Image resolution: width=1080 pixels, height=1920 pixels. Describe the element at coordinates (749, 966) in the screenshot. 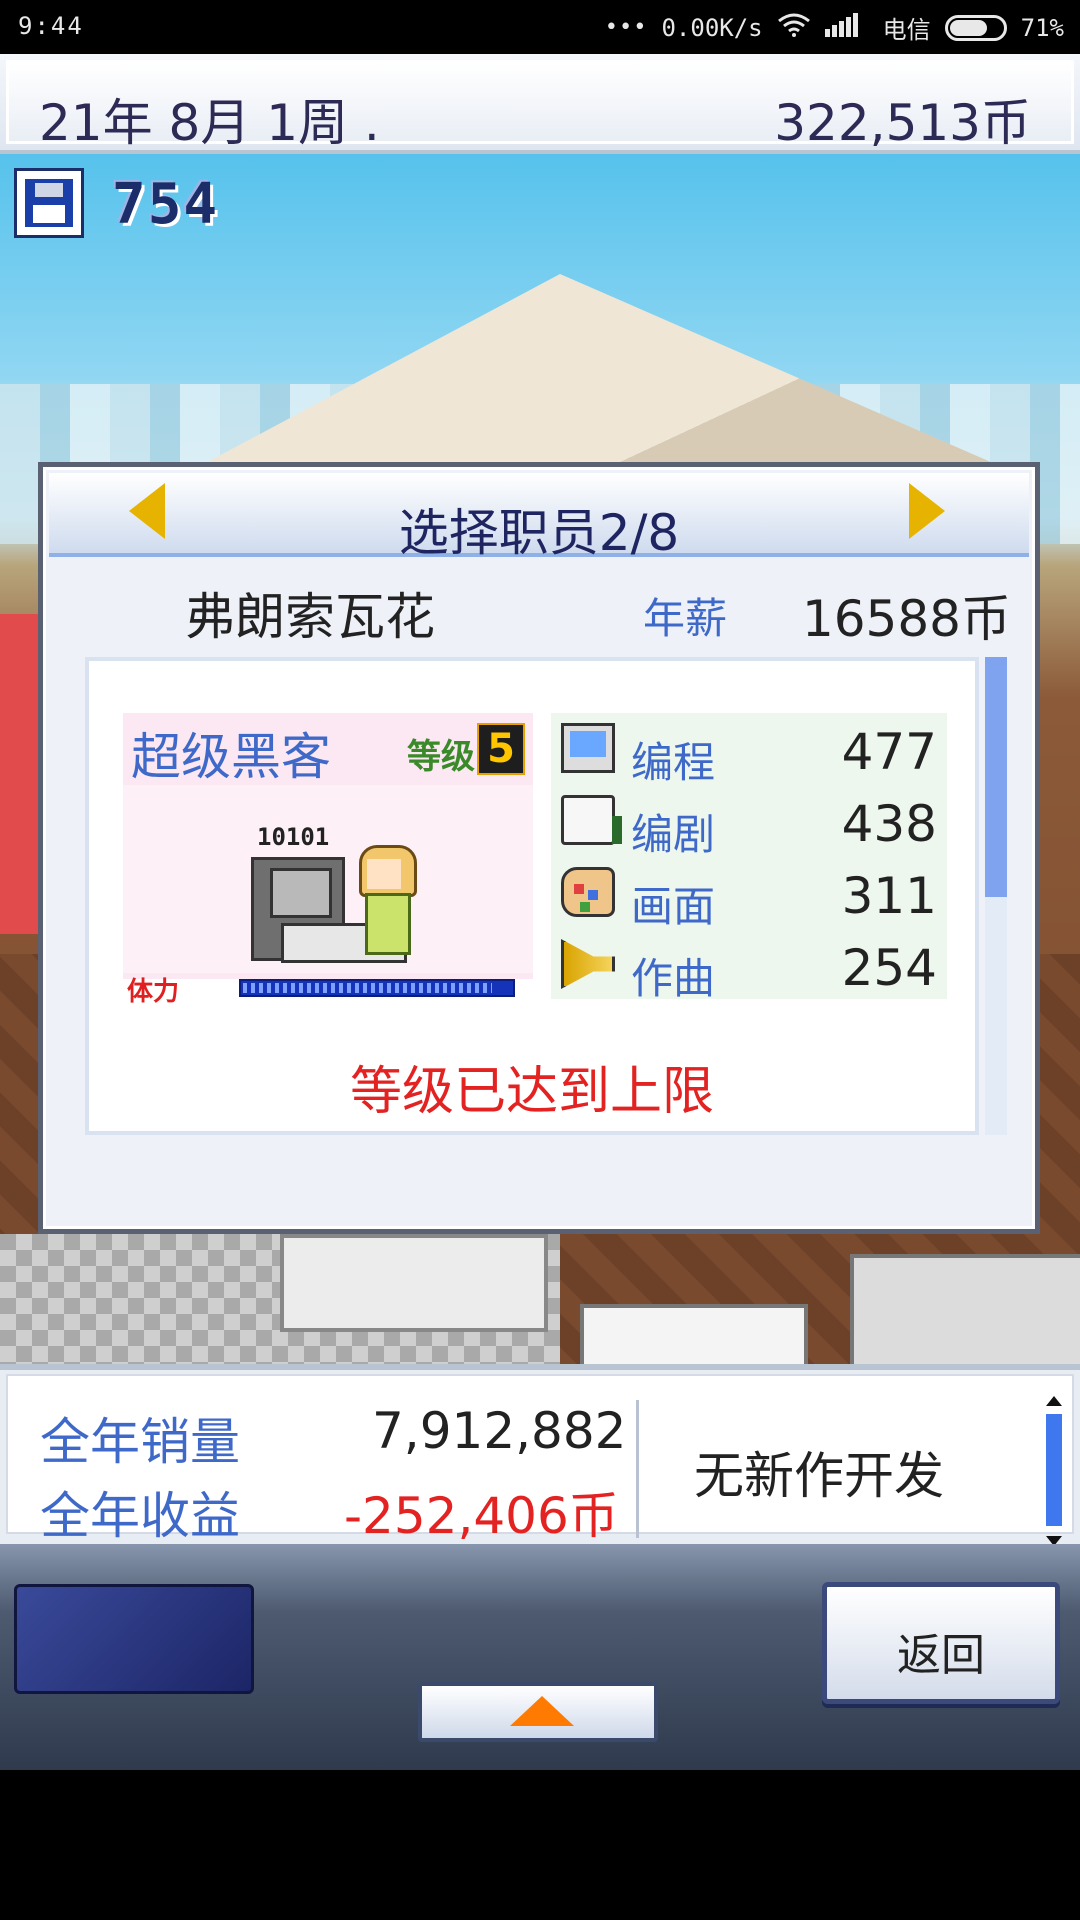

I see `stat-row-sound: 作曲 254` at that location.